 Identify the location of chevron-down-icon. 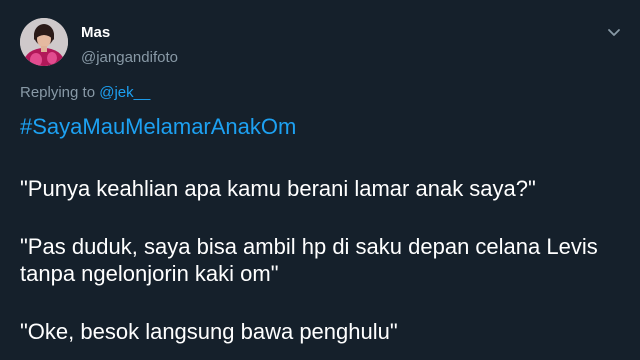
(614, 33).